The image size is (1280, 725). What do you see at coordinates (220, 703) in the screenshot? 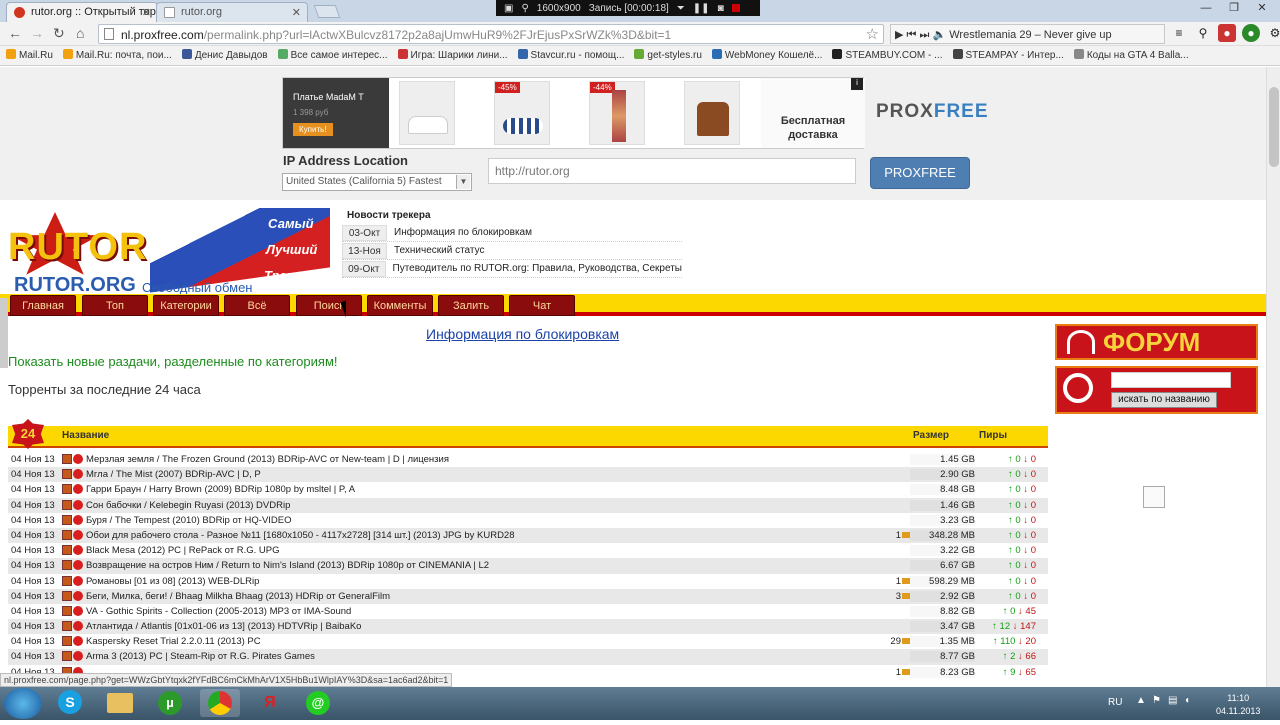
I see `chrome-icon` at bounding box center [220, 703].